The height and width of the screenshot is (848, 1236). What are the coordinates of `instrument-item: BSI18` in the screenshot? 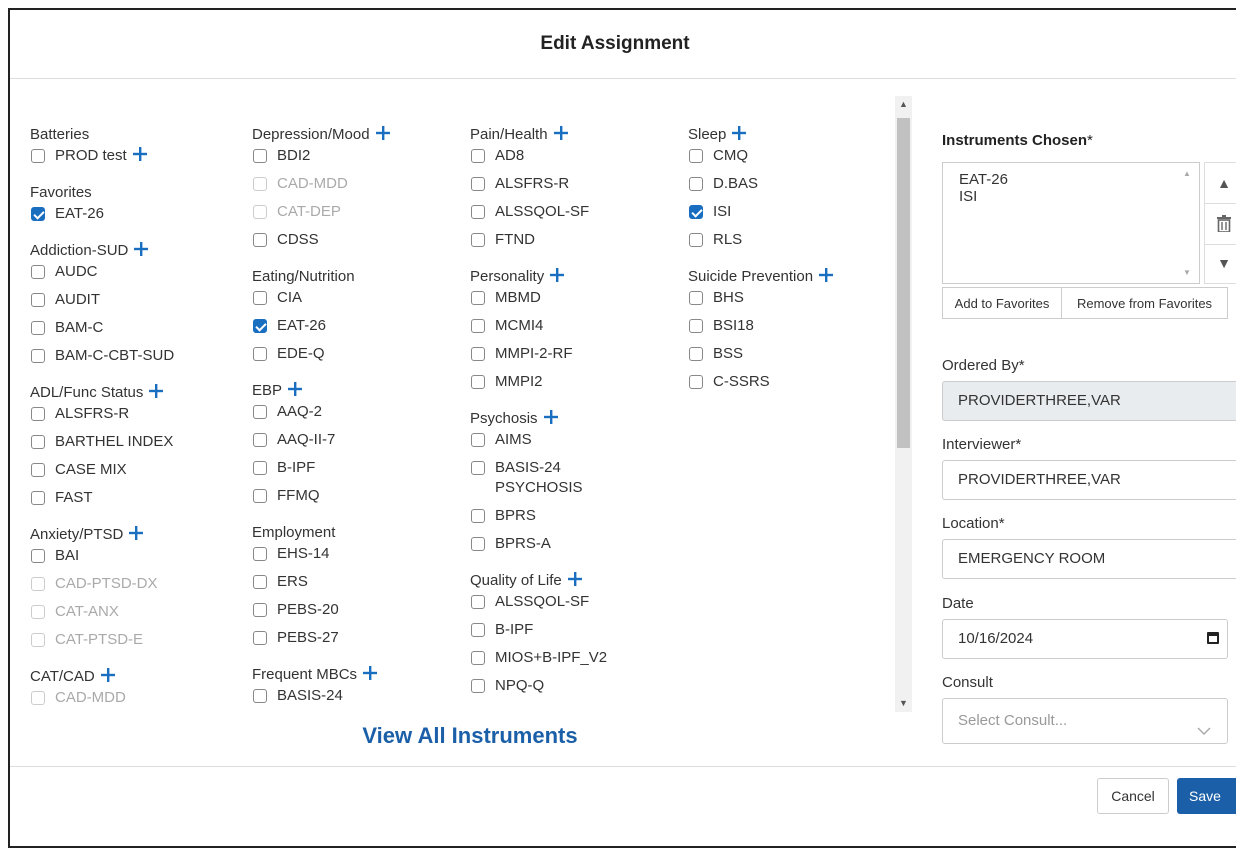 It's located at (790, 330).